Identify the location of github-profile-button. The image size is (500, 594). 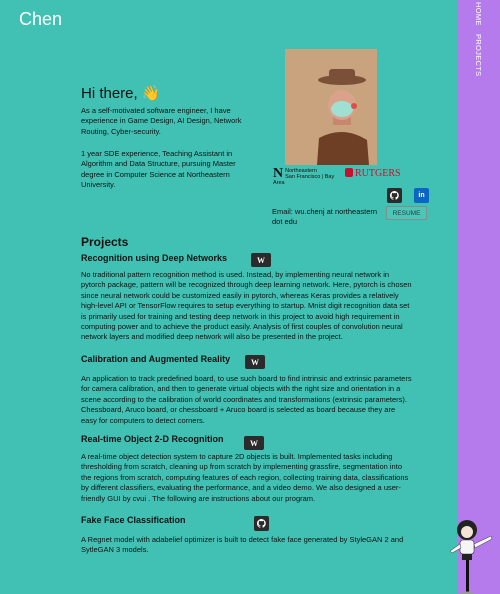
(394, 195).